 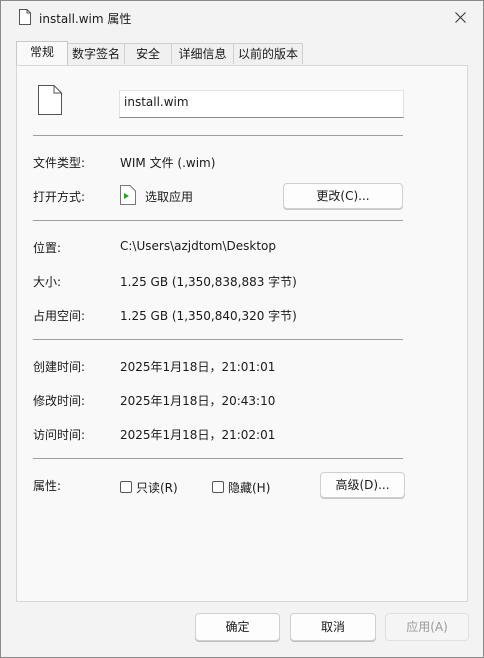 What do you see at coordinates (59, 197) in the screenshot?
I see `opens-with-label: 打开方式:` at bounding box center [59, 197].